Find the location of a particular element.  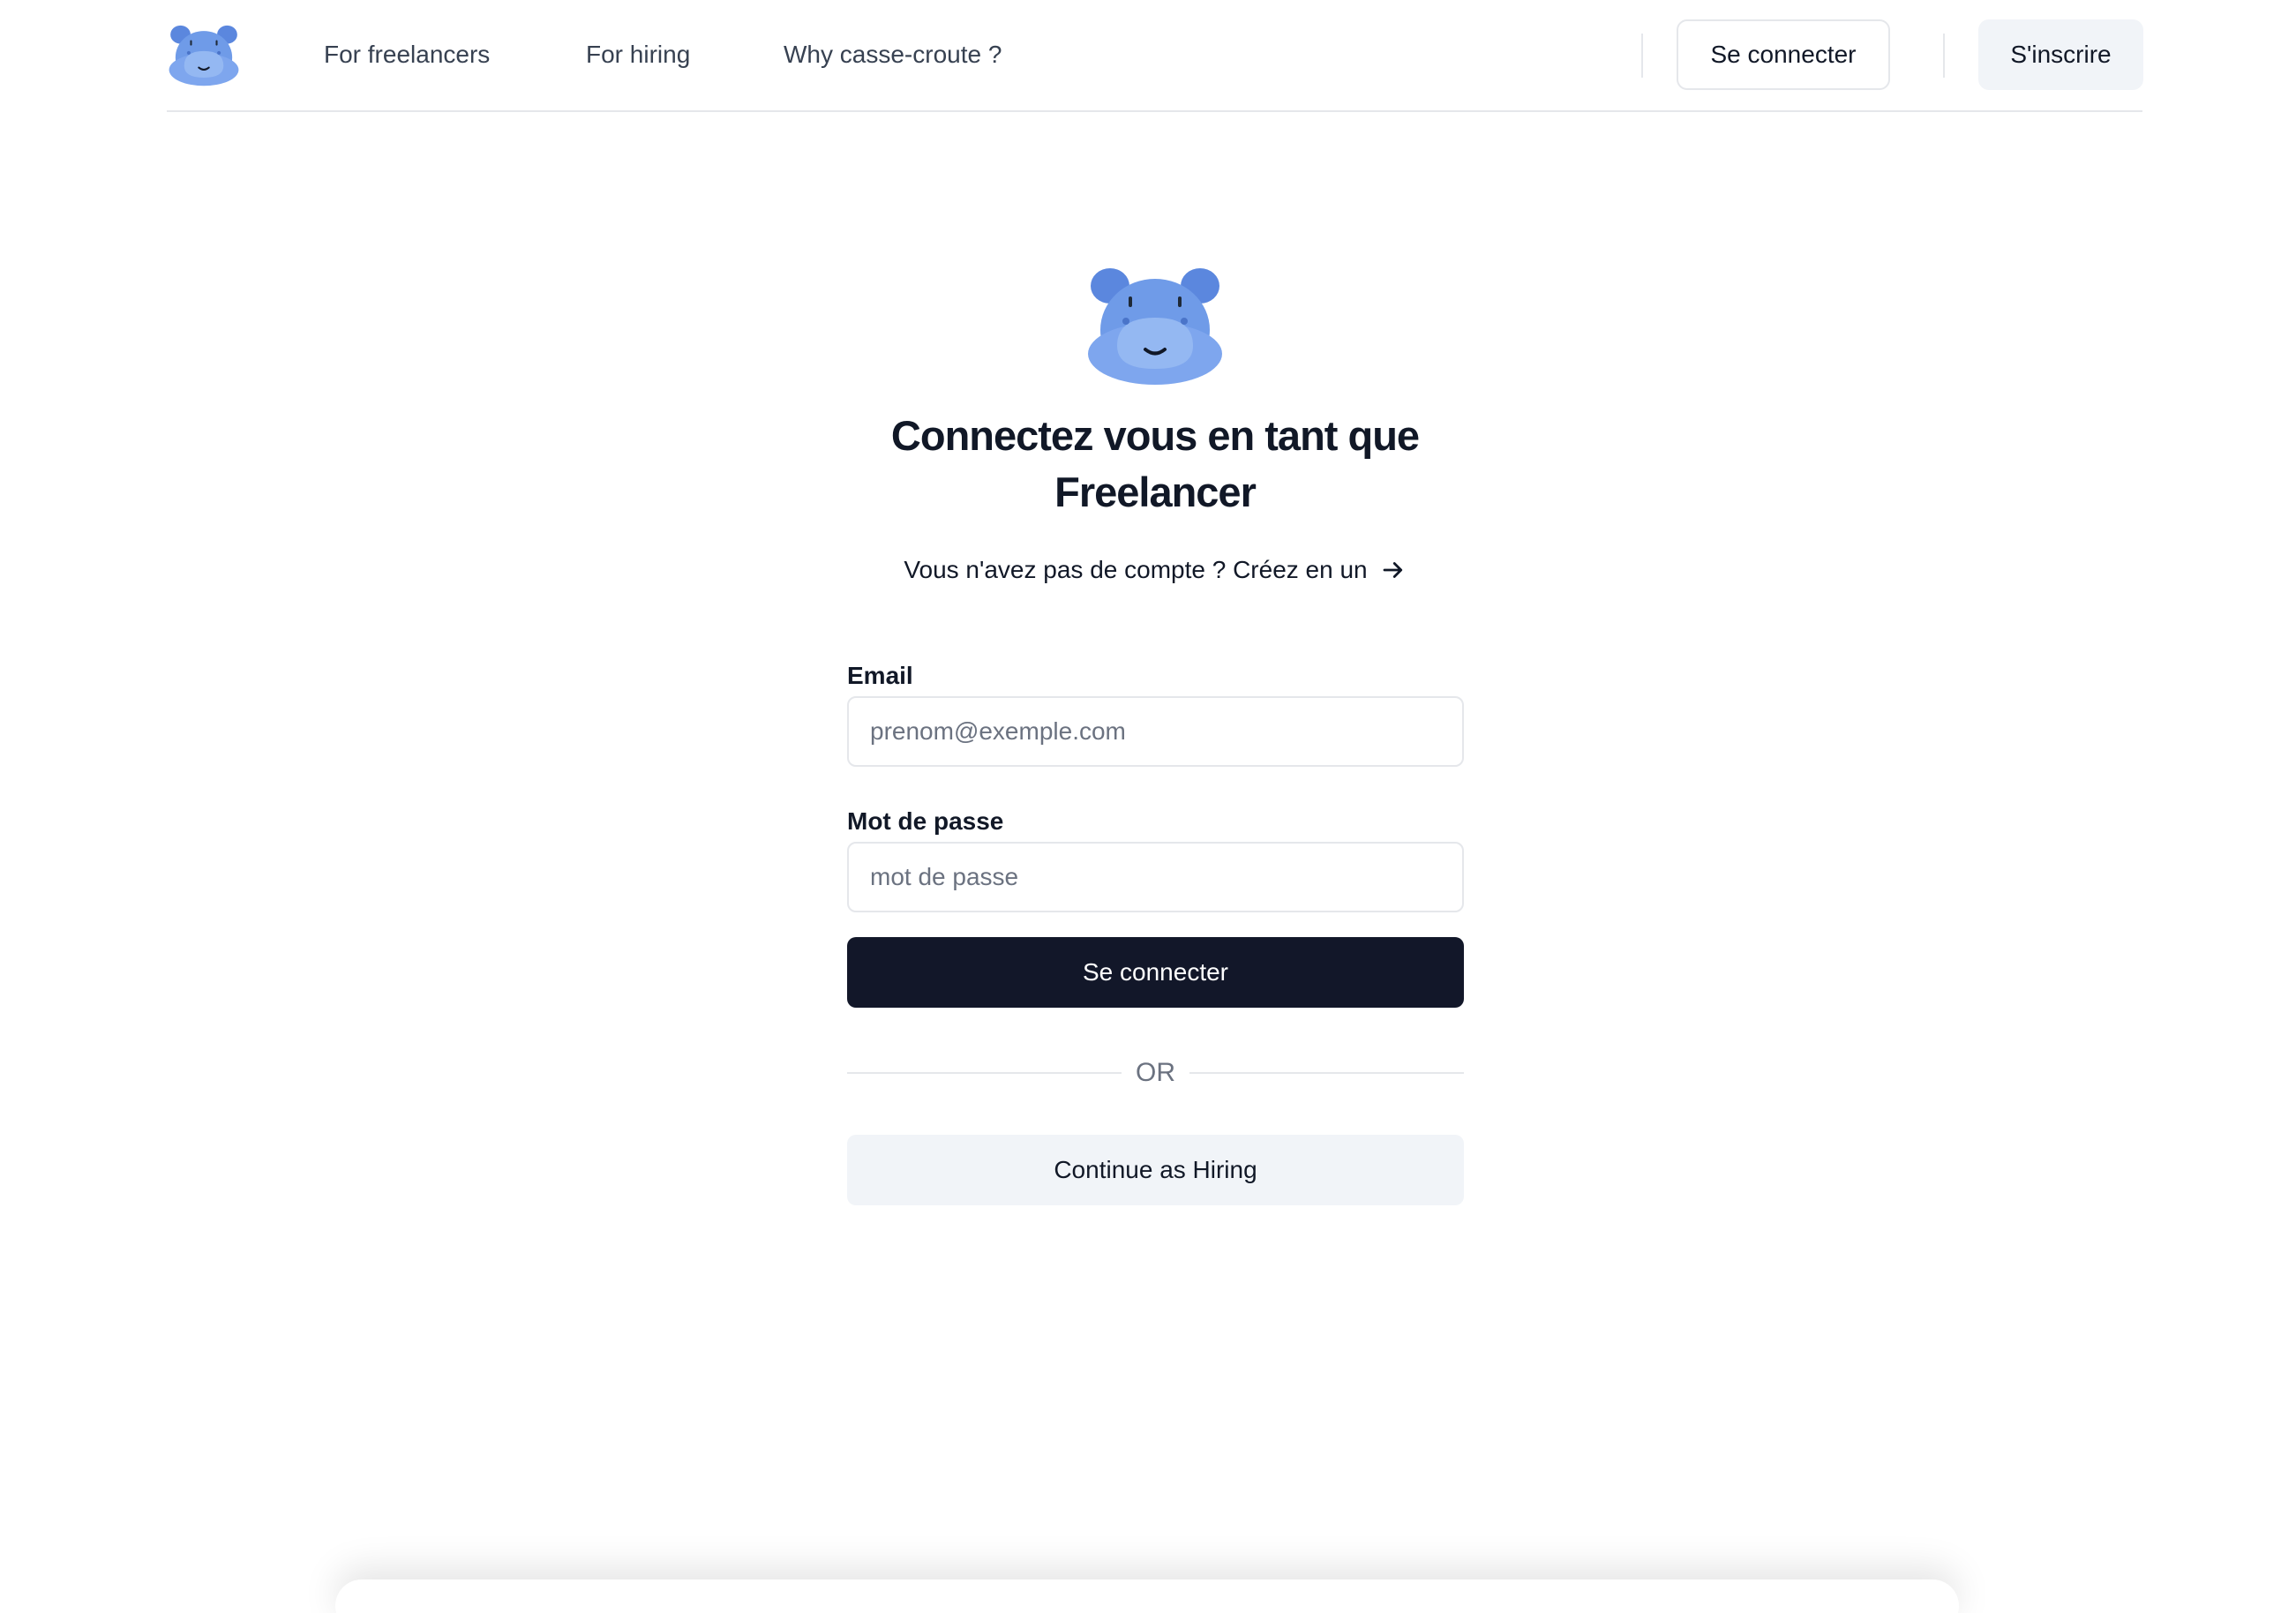

arrow-right-icon is located at coordinates (1393, 570).